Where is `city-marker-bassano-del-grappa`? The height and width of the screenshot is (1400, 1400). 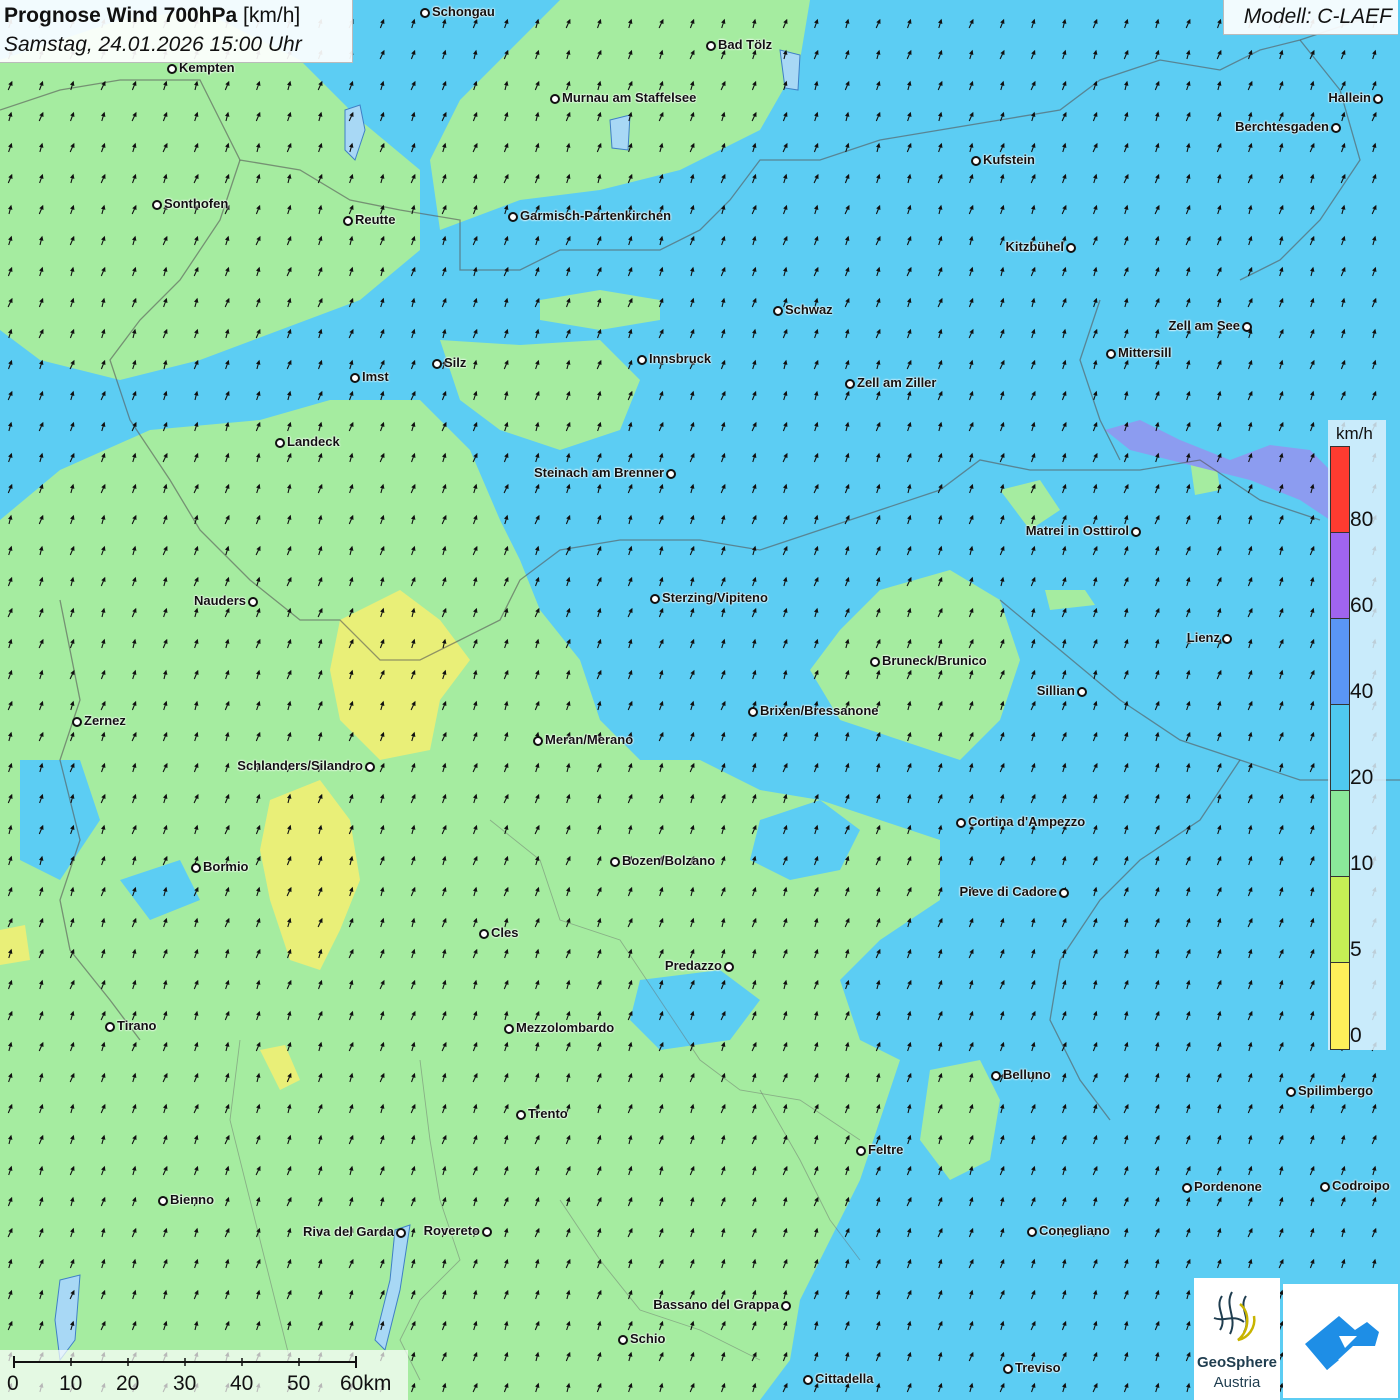 city-marker-bassano-del-grappa is located at coordinates (786, 1306).